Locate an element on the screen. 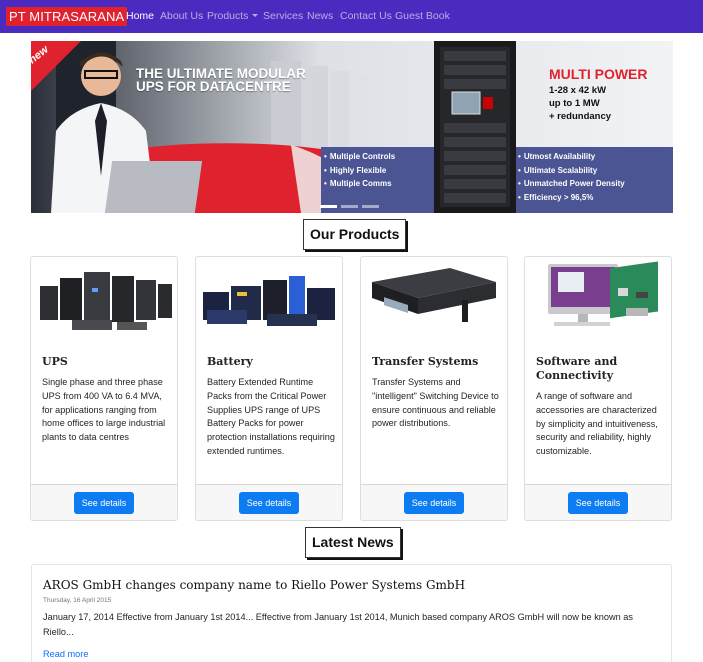 This screenshot has height=662, width=703. feature-item: Highly Flexible is located at coordinates (359, 171).